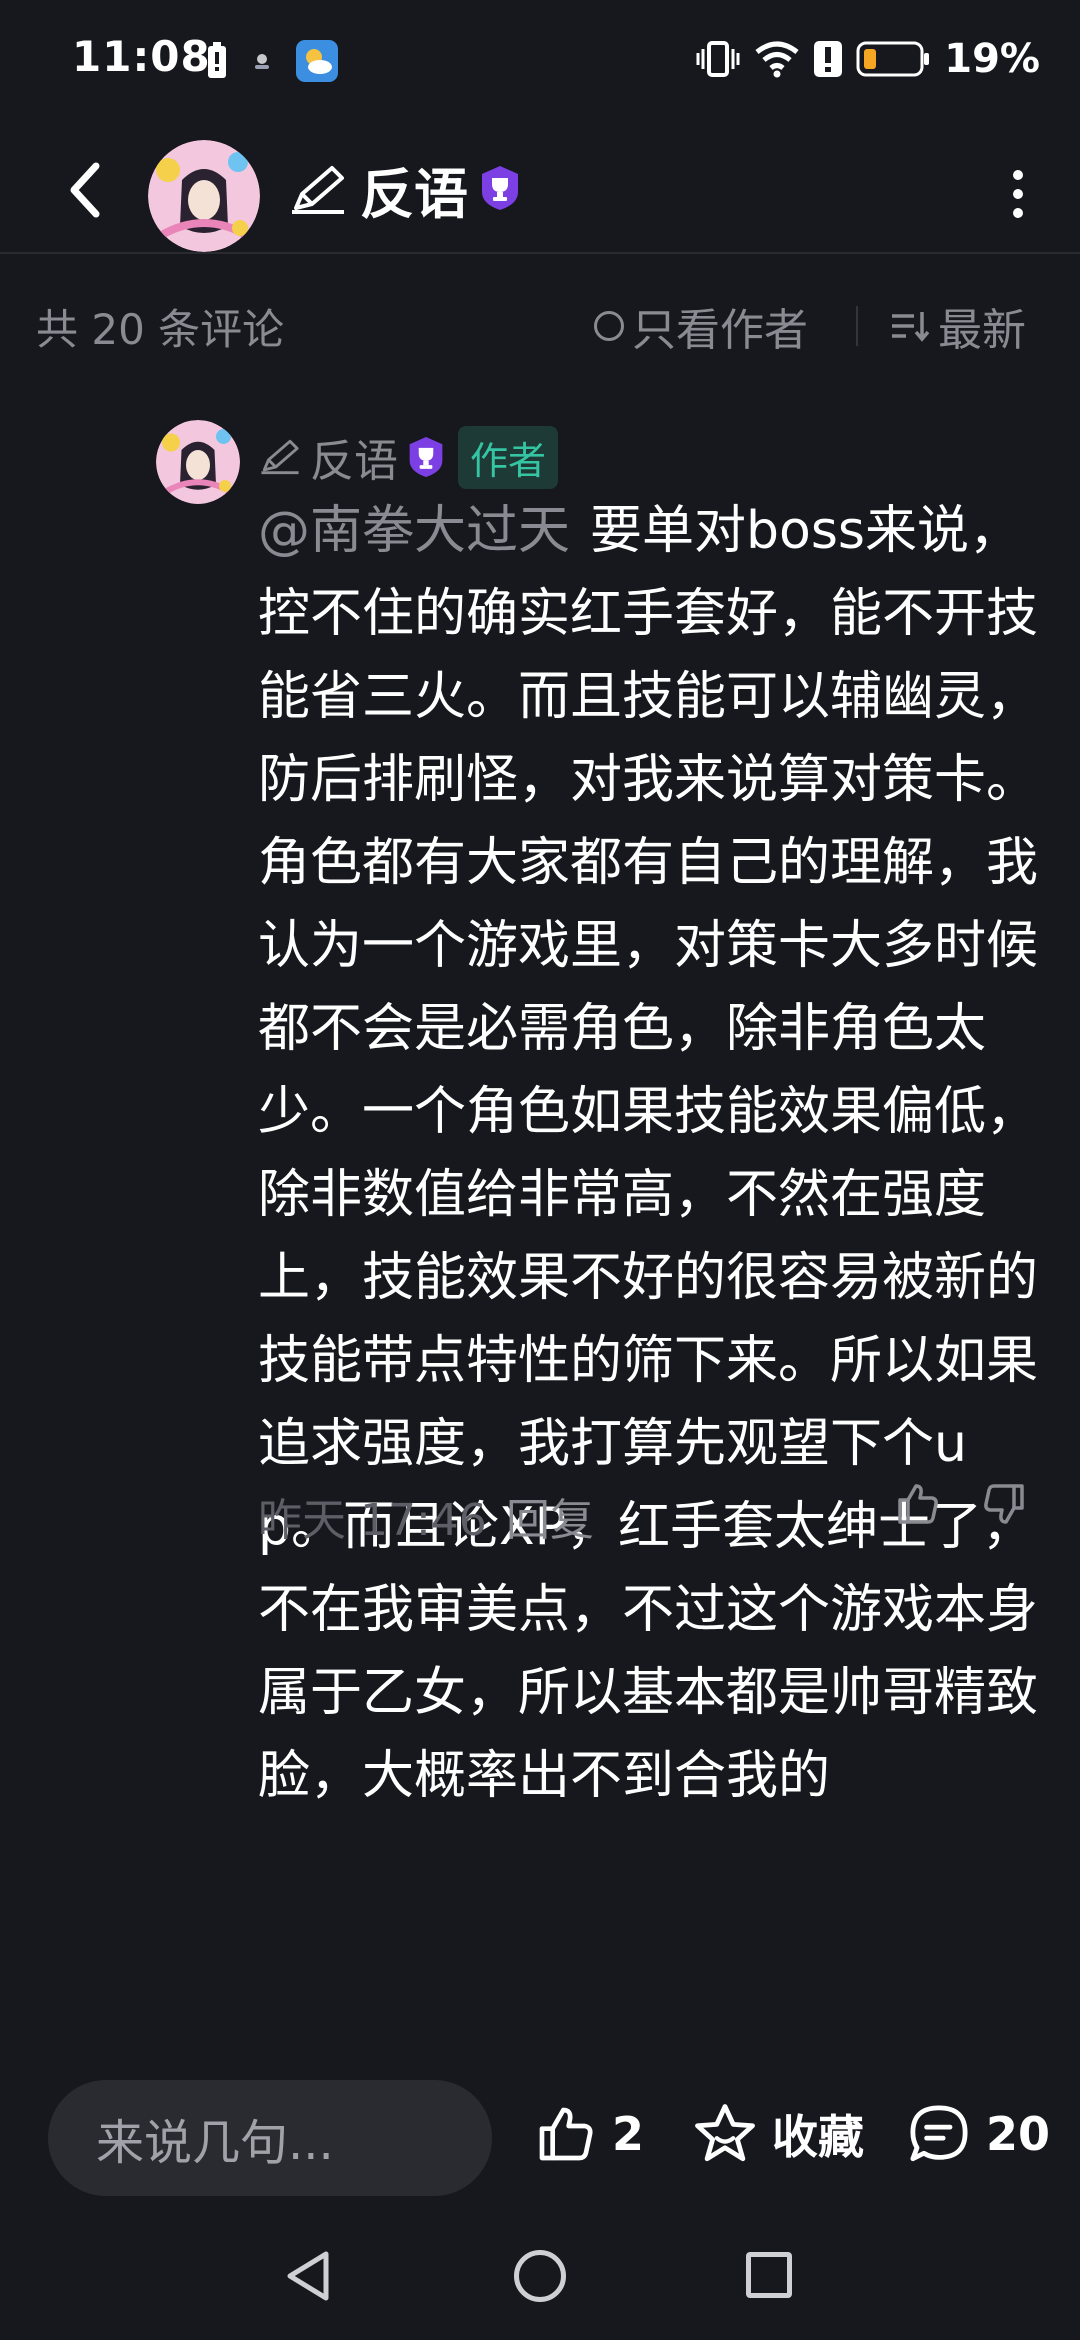 This screenshot has height=2340, width=1080. I want to click on nav-back-icon, so click(308, 2276).